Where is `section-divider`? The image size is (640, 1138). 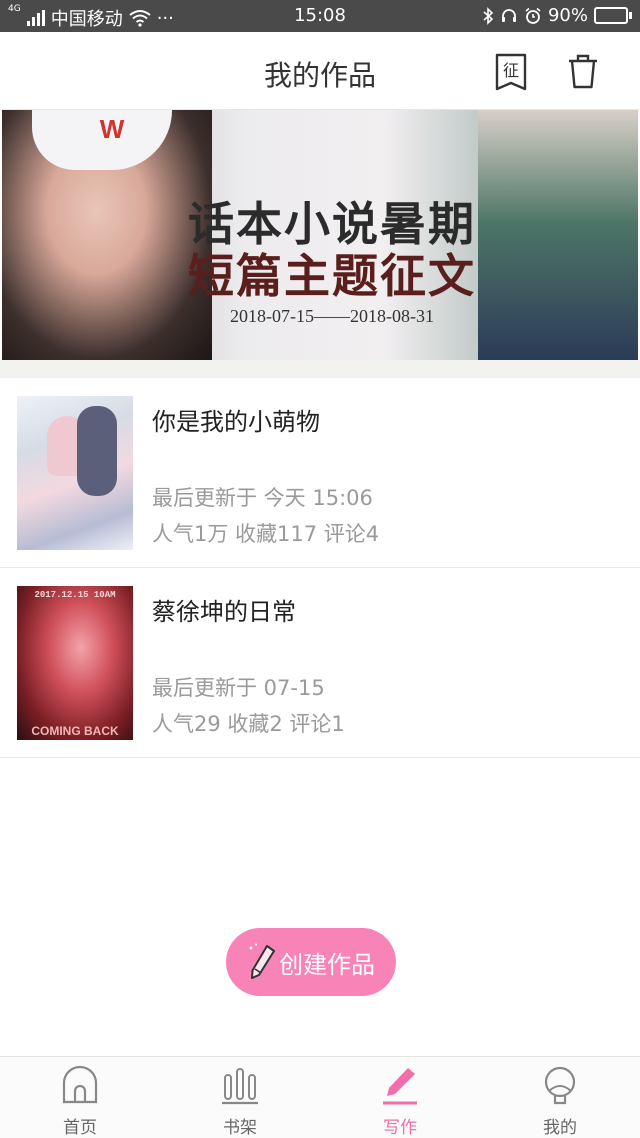
section-divider is located at coordinates (320, 369).